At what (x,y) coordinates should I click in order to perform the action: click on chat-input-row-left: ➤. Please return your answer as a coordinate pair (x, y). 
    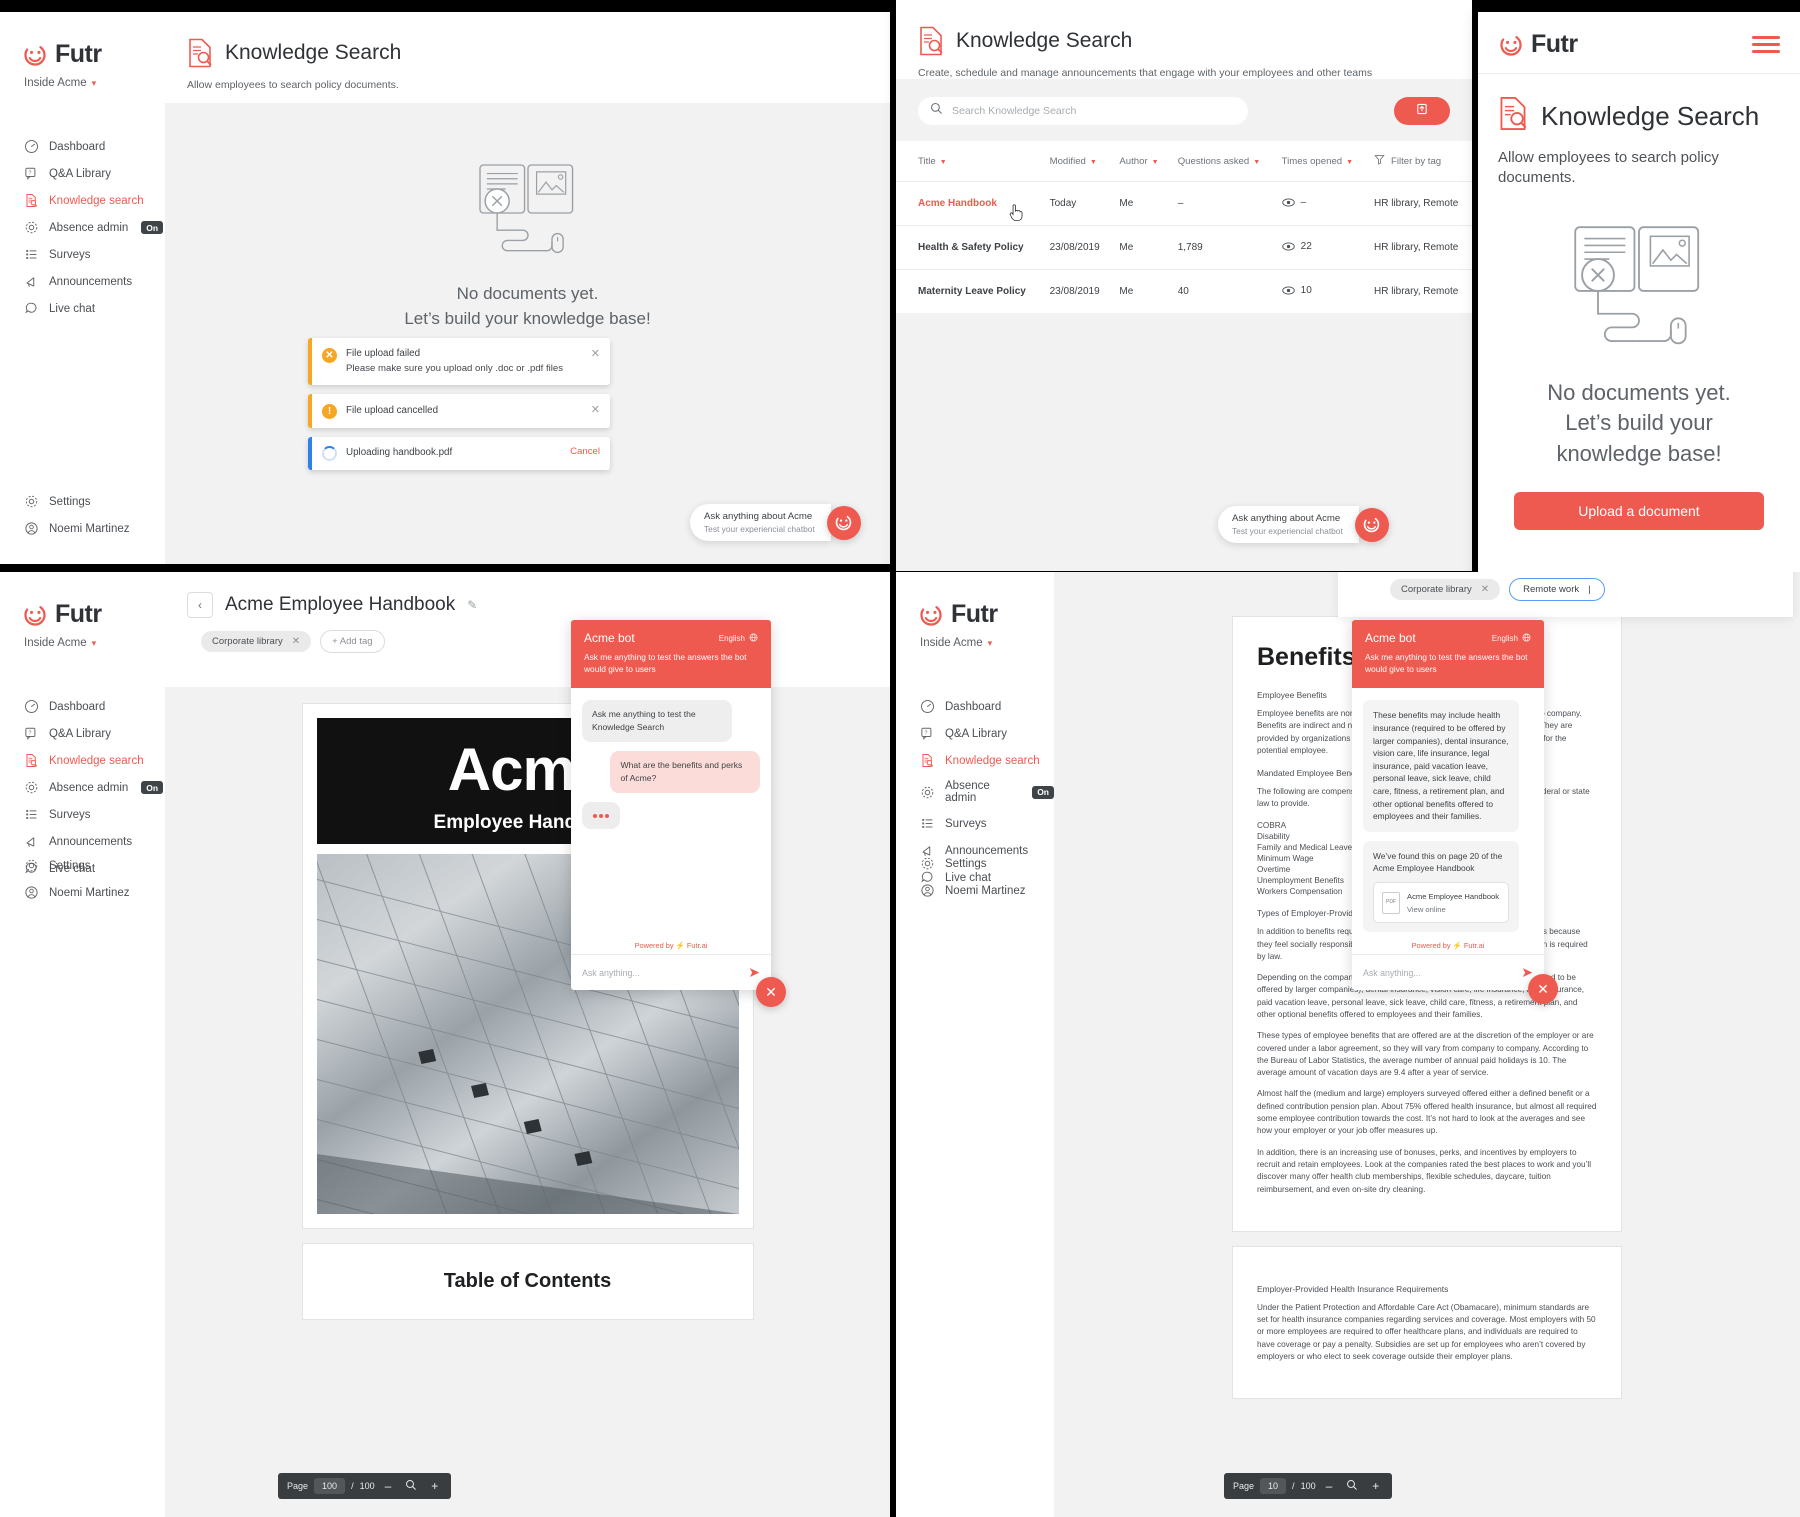
    Looking at the image, I should click on (671, 972).